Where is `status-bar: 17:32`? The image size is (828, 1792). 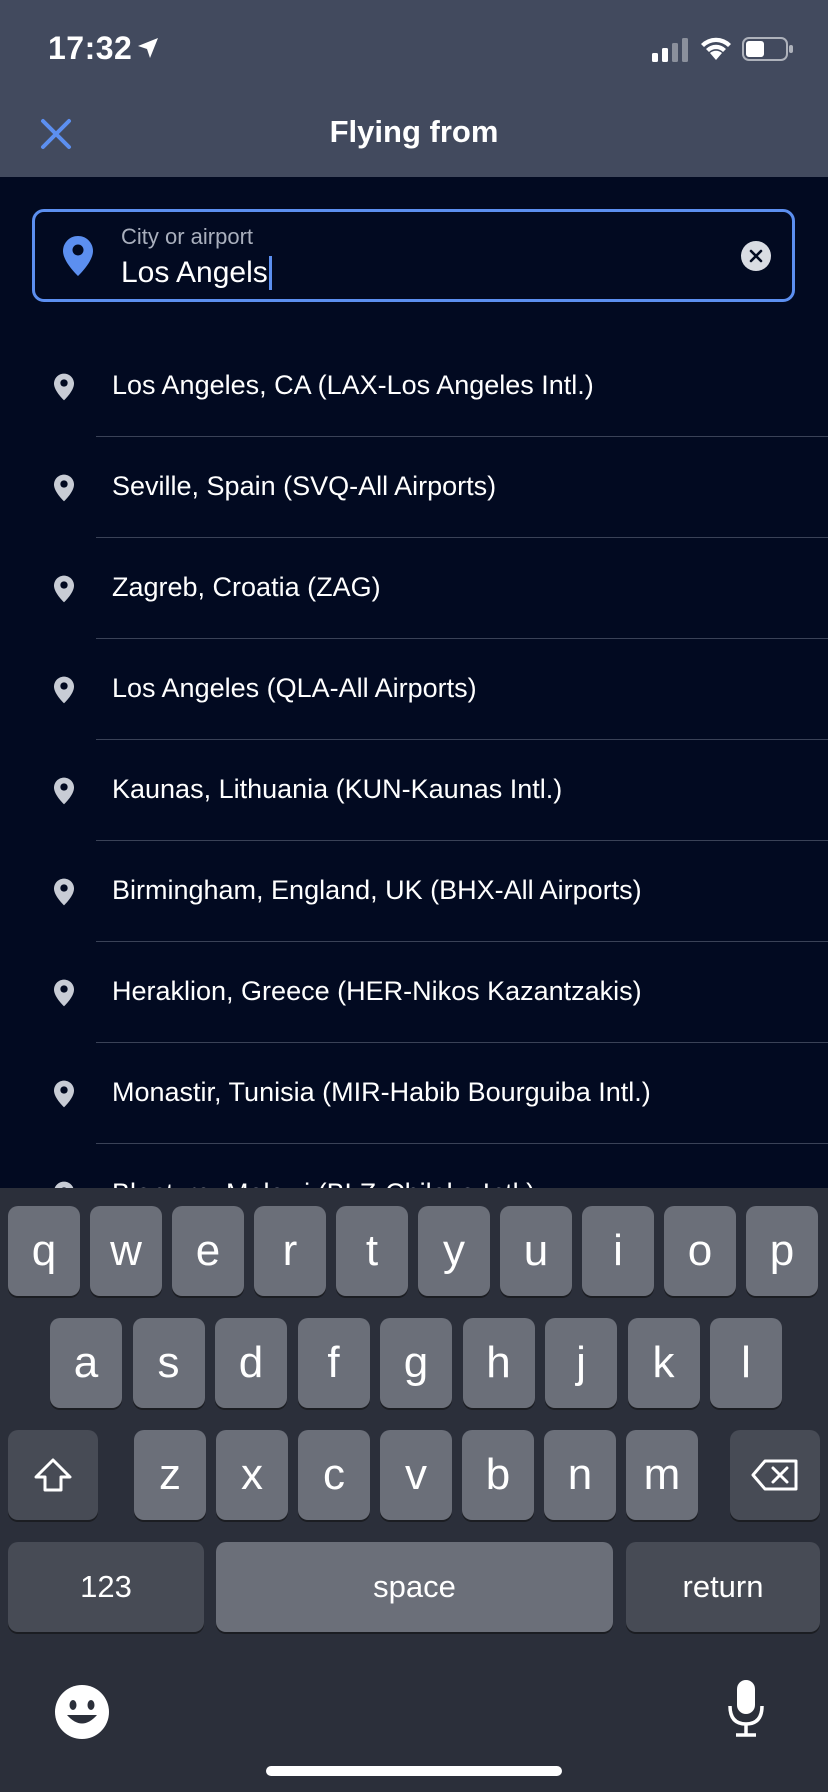 status-bar: 17:32 is located at coordinates (414, 50).